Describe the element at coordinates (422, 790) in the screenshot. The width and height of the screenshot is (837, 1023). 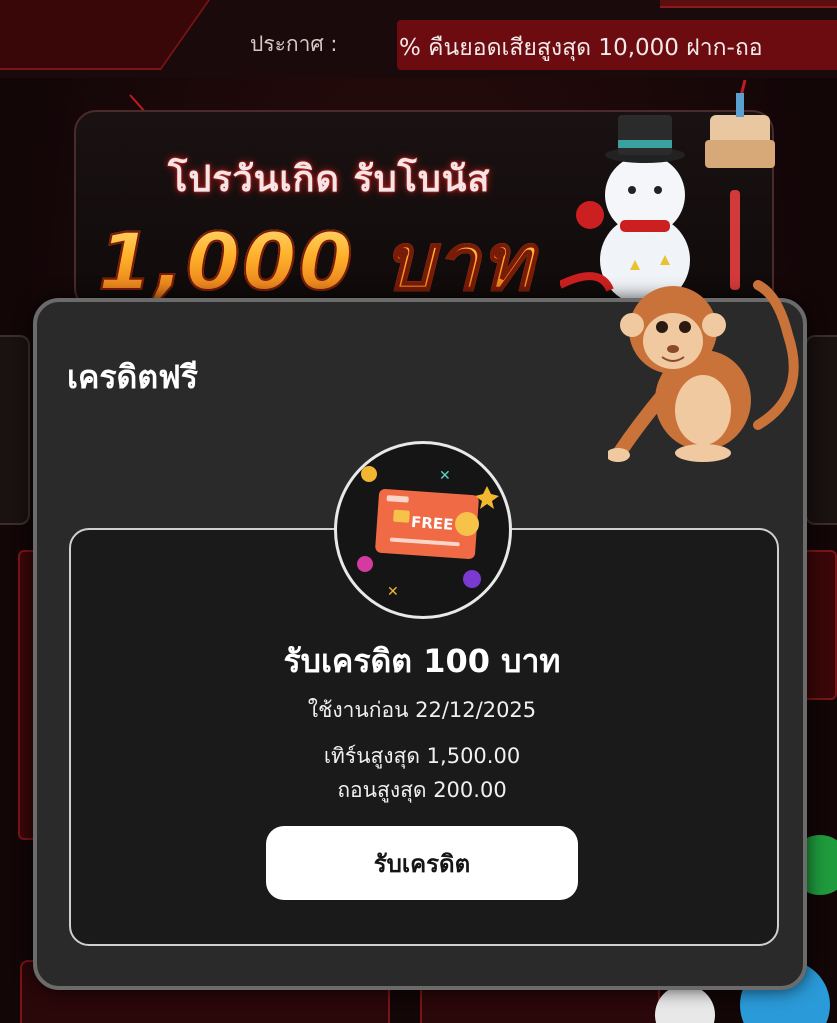
I see `max-withdraw: ถอนสูงสุด 200.00` at that location.